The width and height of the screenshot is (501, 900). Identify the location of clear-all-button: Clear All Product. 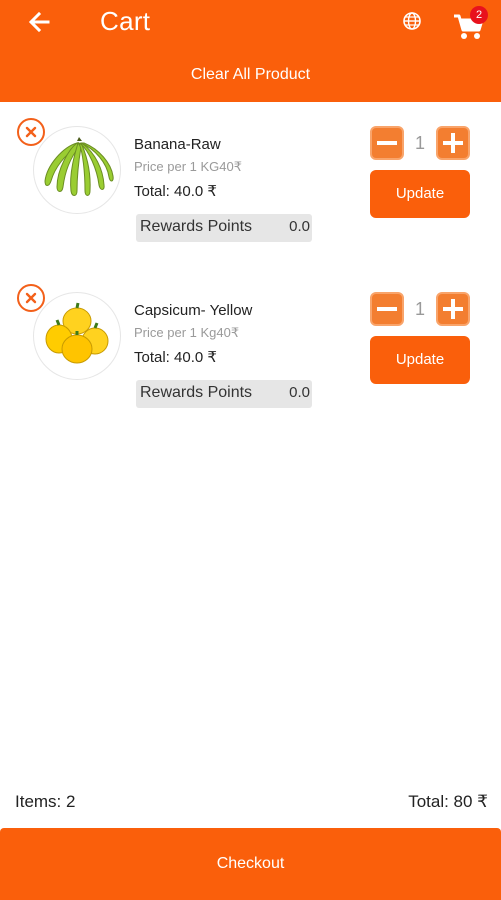
(250, 75).